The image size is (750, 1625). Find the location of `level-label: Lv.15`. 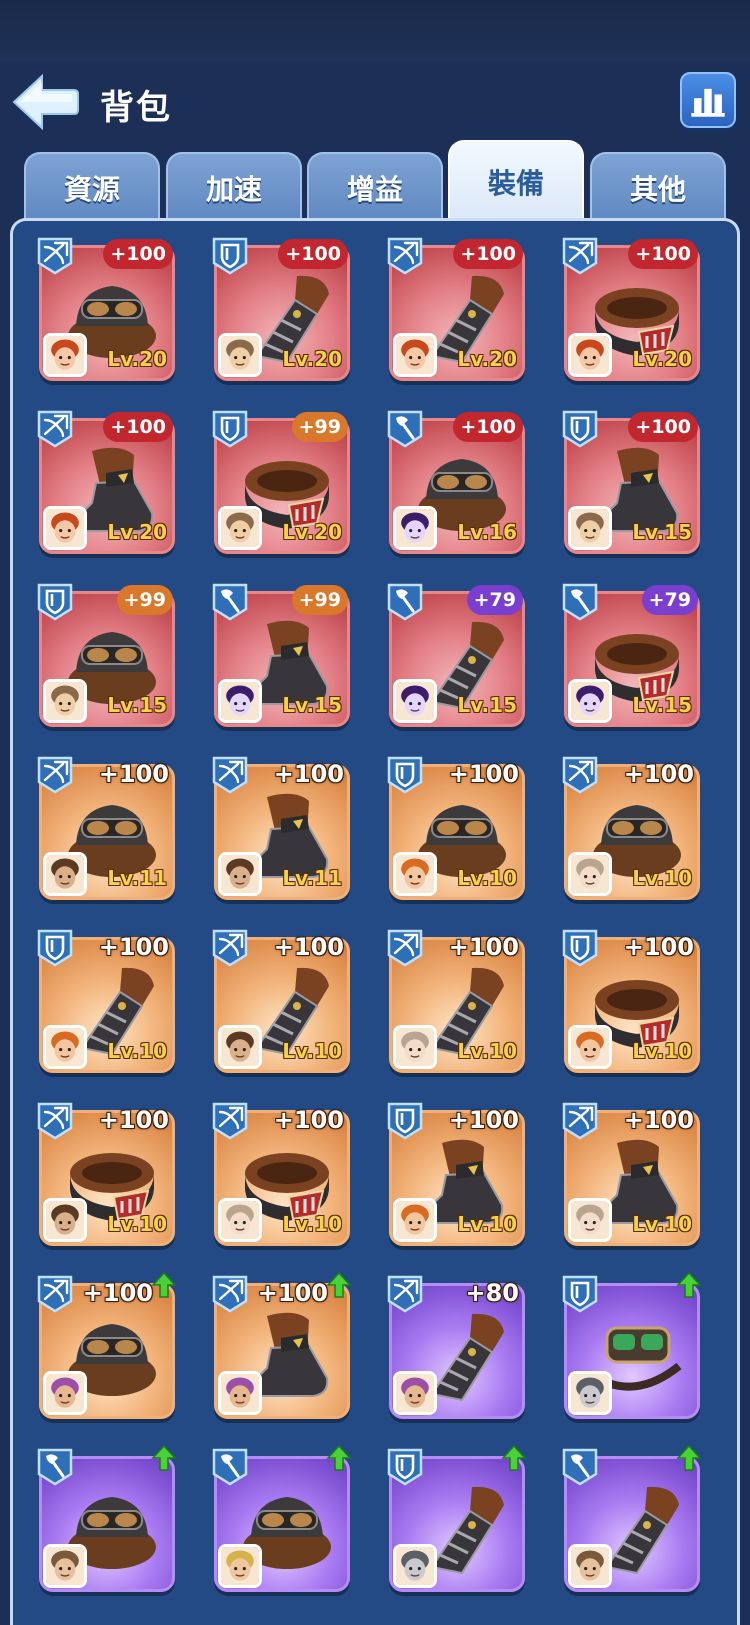

level-label: Lv.15 is located at coordinates (662, 532).